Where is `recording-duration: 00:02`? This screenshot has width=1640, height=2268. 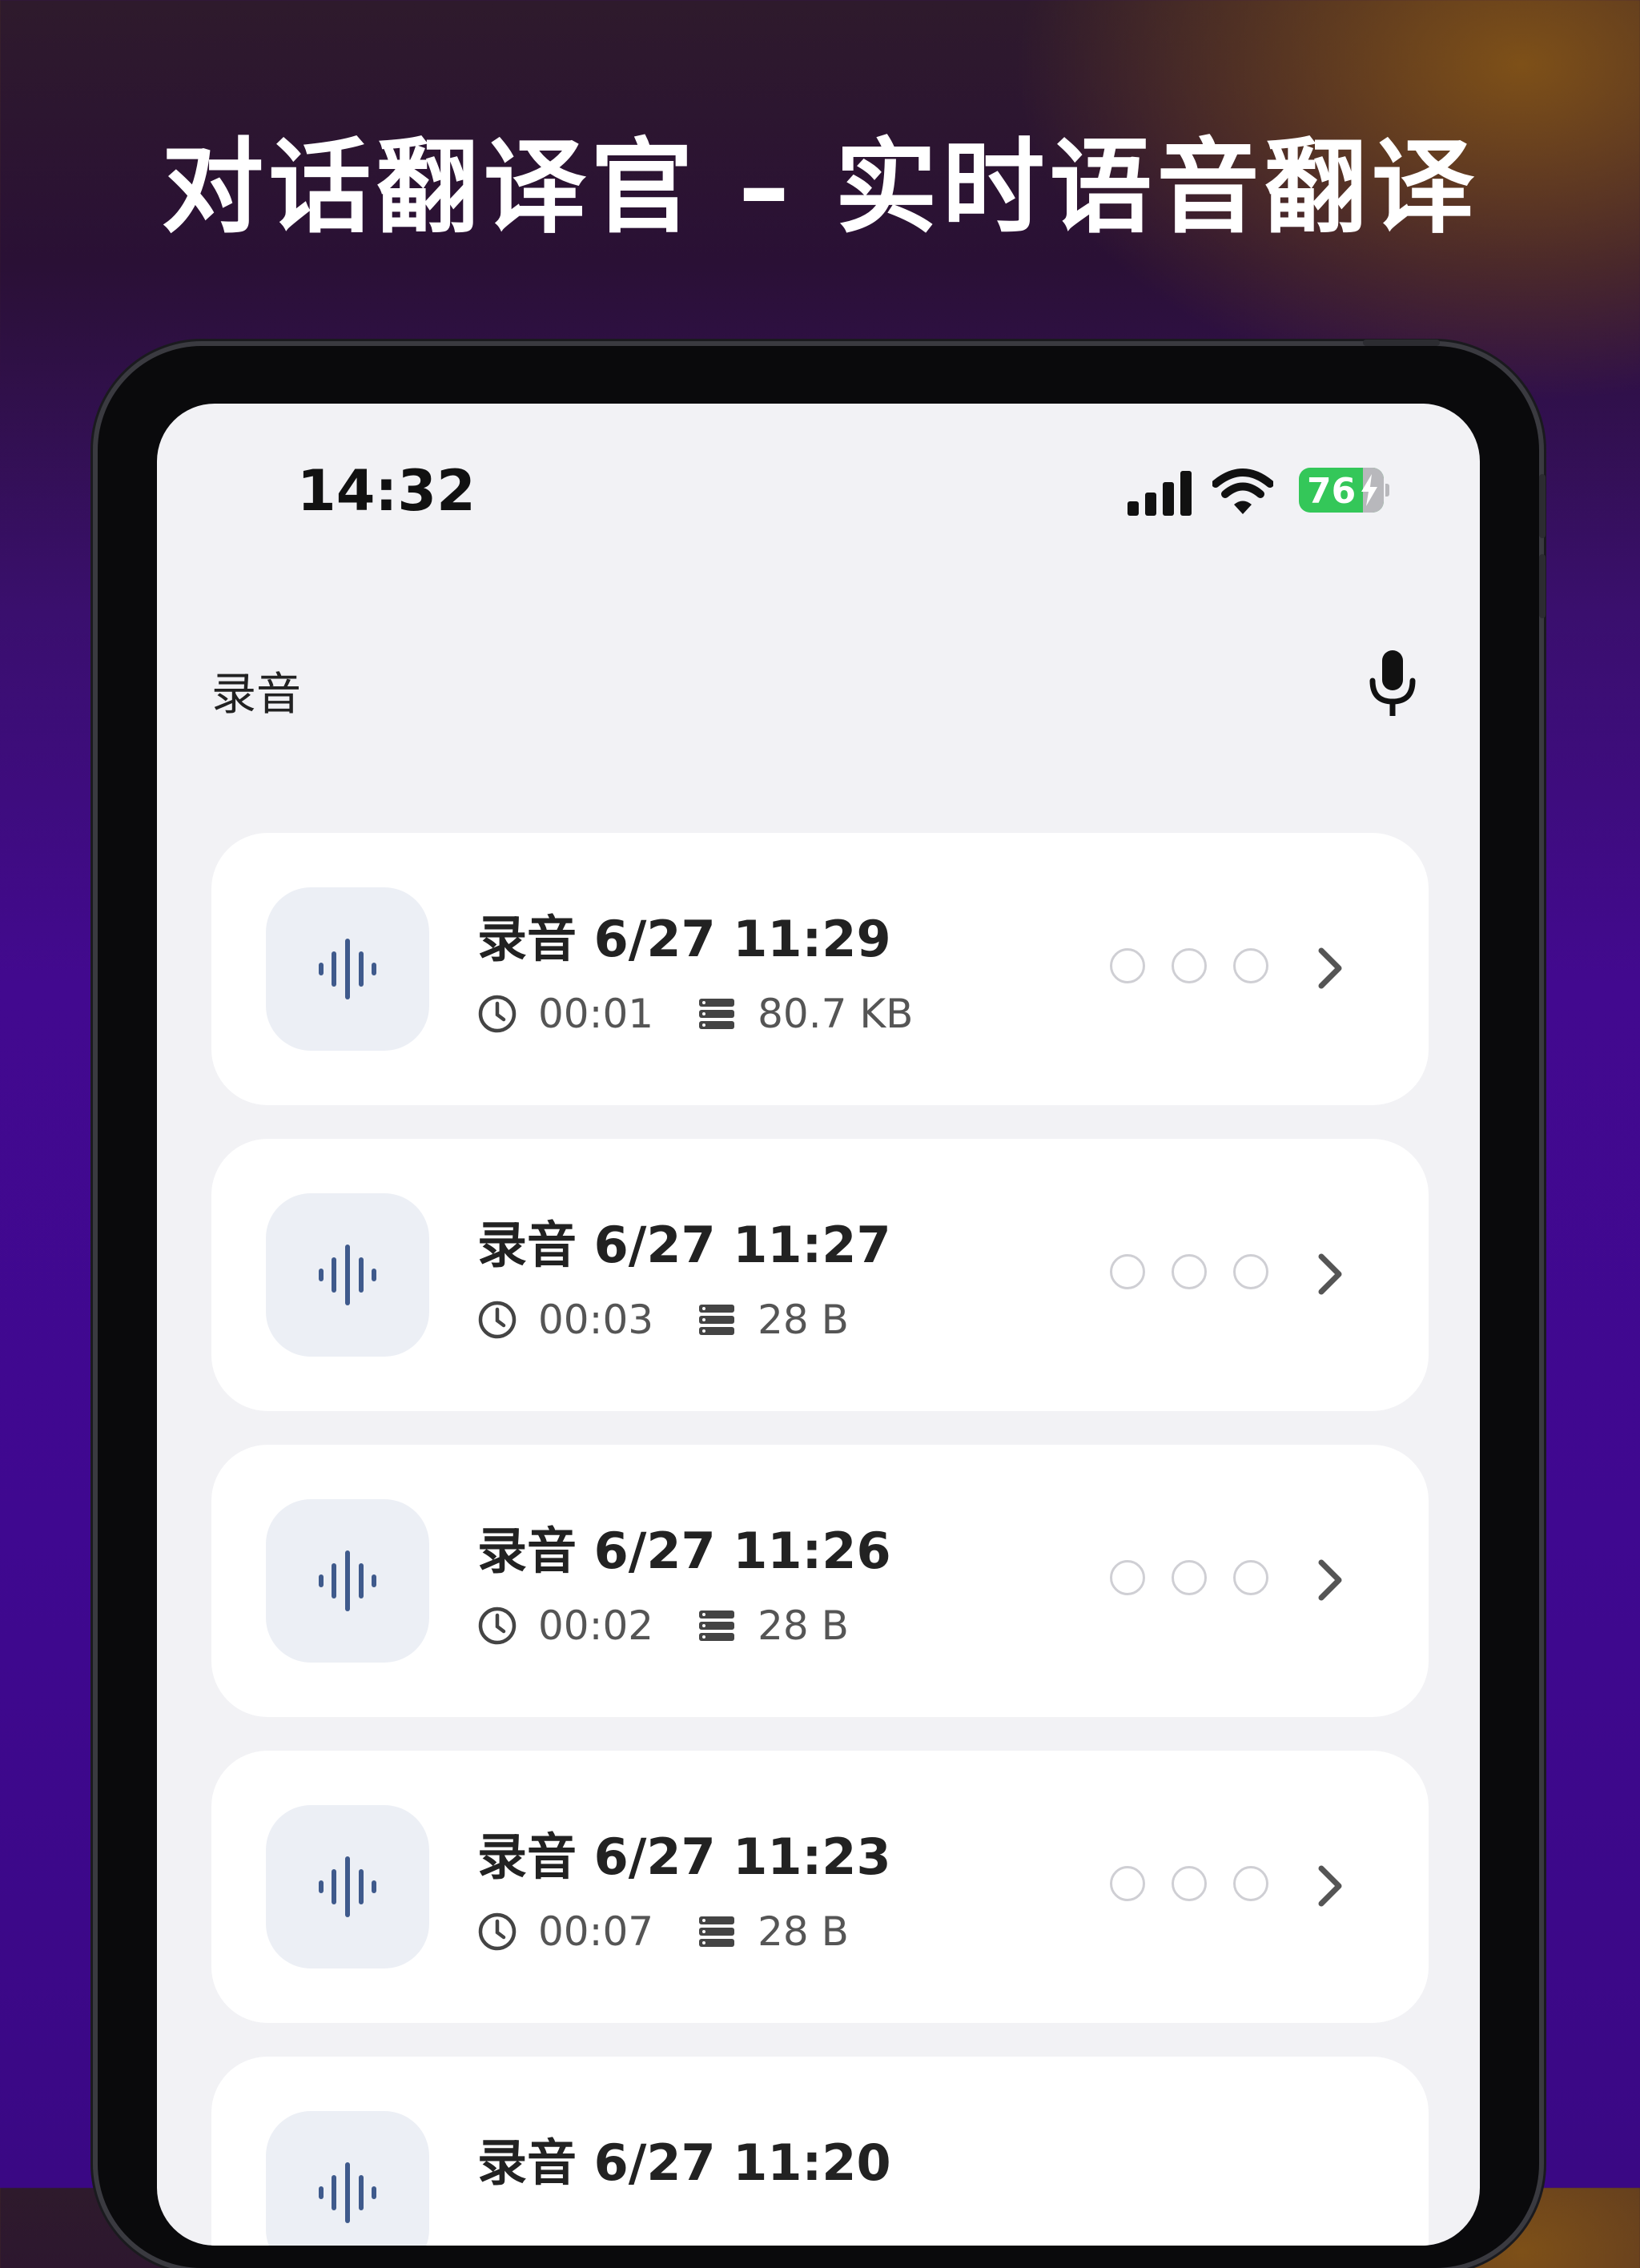
recording-duration: 00:02 is located at coordinates (596, 1625).